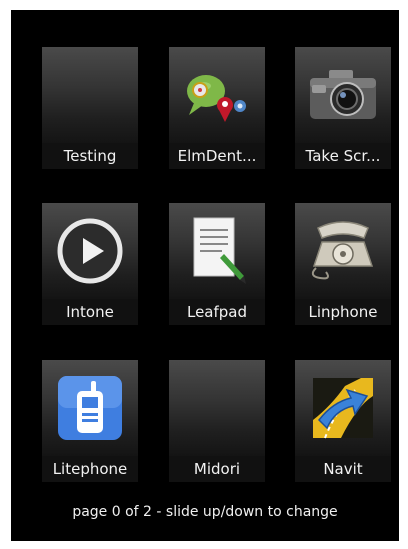 This screenshot has height=549, width=408. Describe the element at coordinates (217, 469) in the screenshot. I see `app-label: Midori` at that location.